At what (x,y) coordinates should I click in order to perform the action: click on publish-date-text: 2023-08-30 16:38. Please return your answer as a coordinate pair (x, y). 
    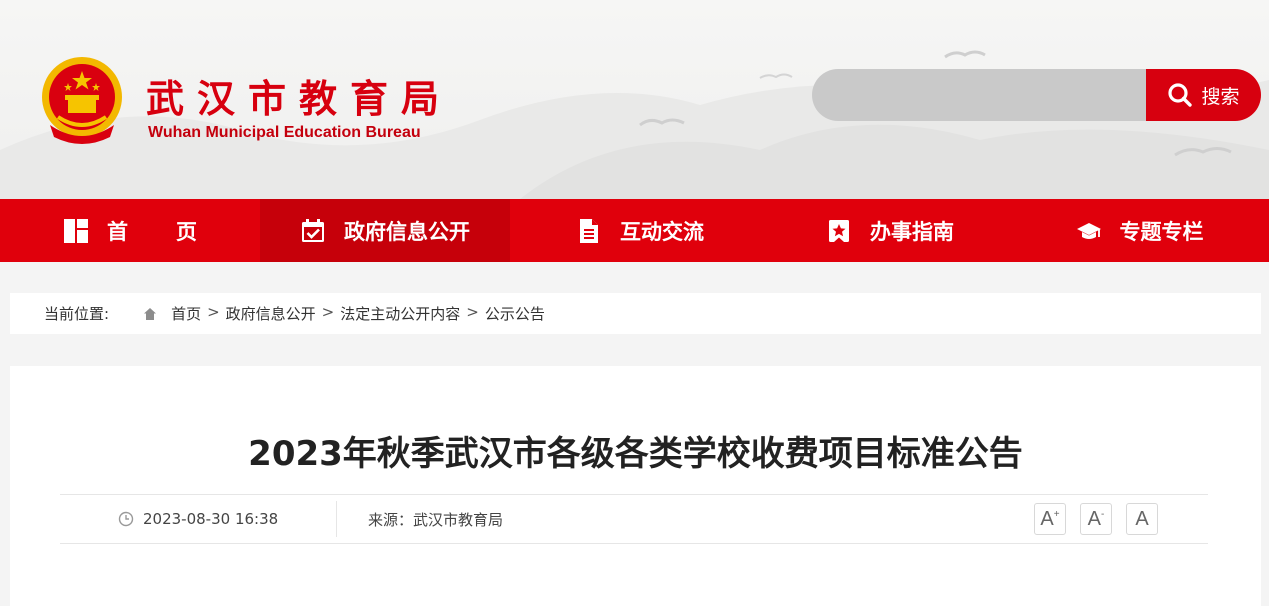
    Looking at the image, I should click on (211, 519).